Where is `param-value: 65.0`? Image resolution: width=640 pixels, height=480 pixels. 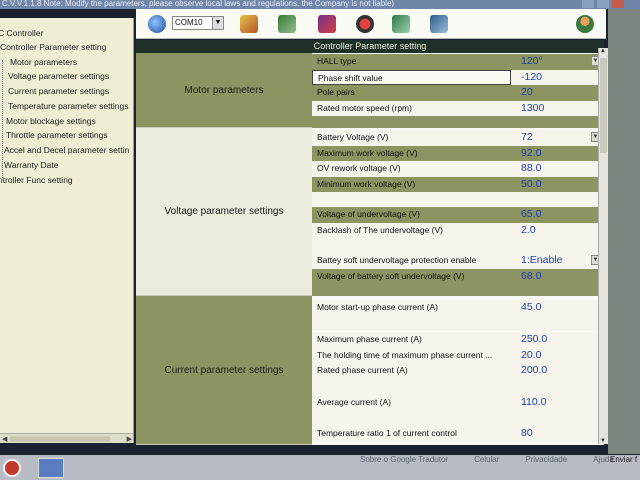 param-value: 65.0 is located at coordinates (556, 215).